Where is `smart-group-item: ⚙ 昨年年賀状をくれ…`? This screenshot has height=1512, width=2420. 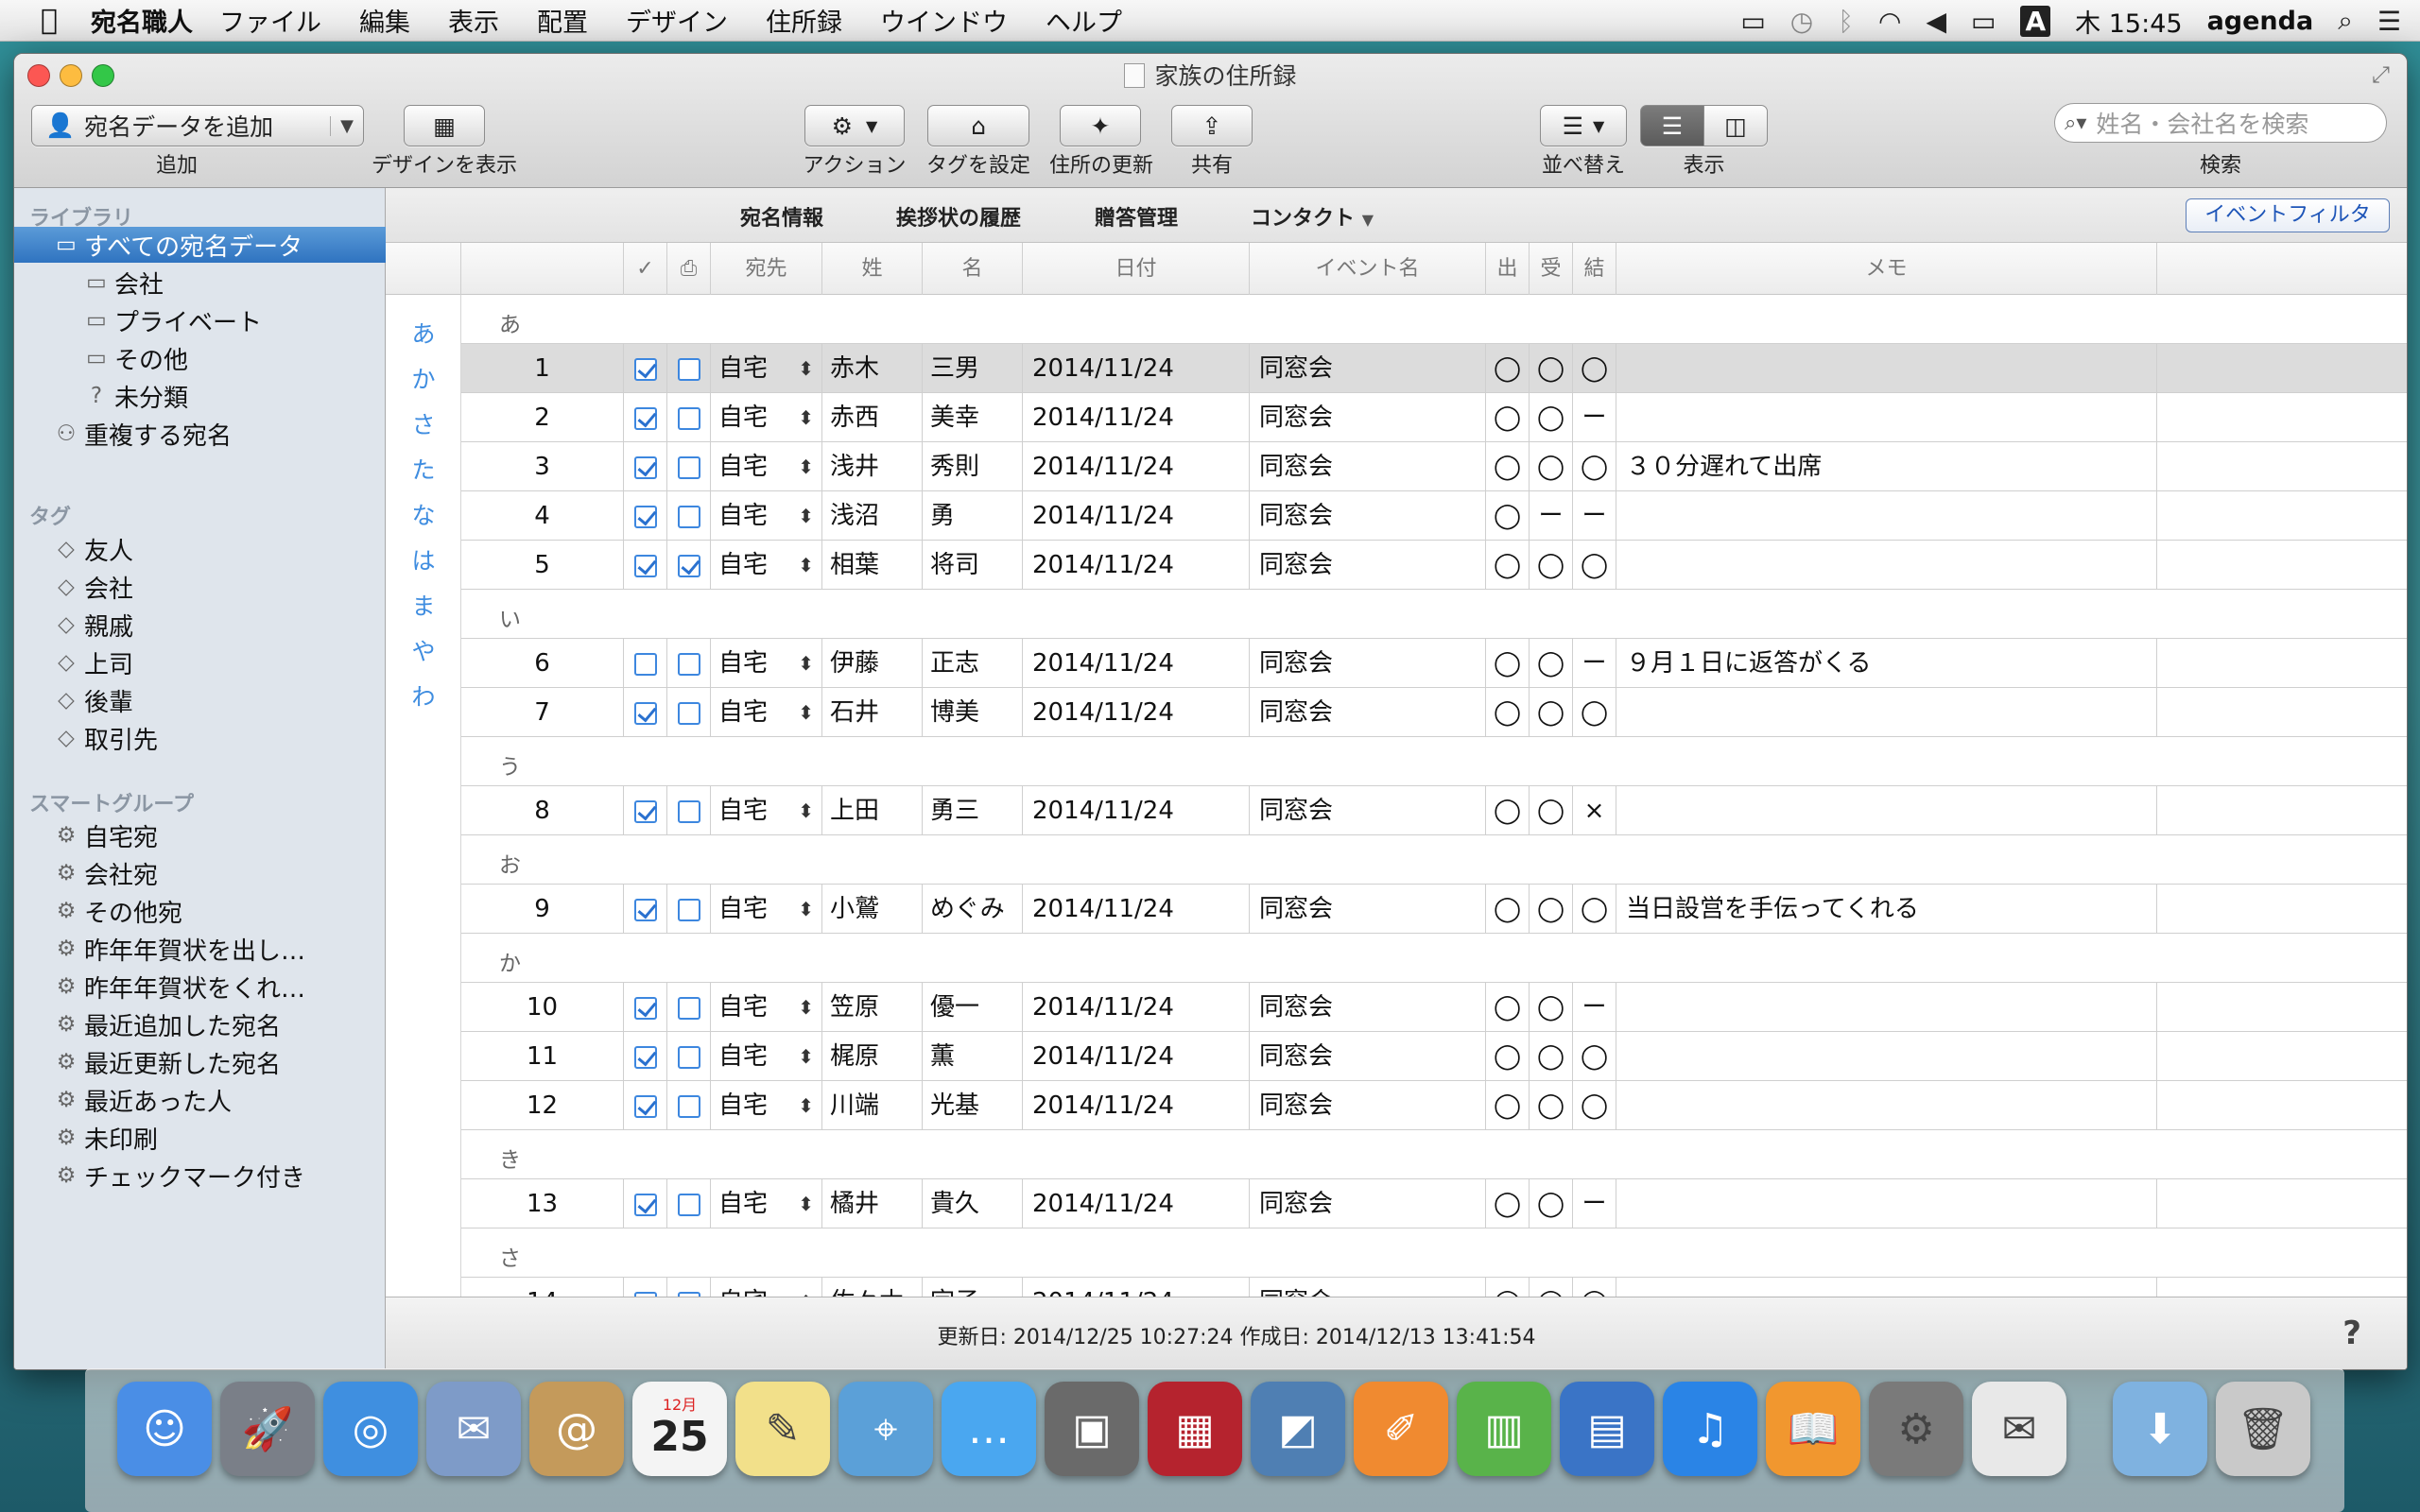 smart-group-item: ⚙ 昨年年賀状をくれ… is located at coordinates (200, 987).